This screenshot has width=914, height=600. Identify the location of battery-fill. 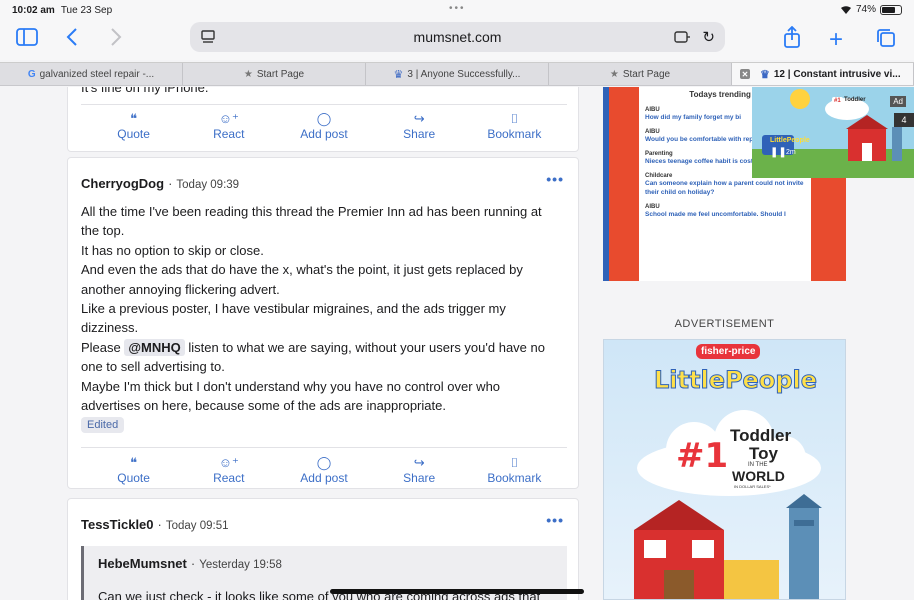
(889, 9).